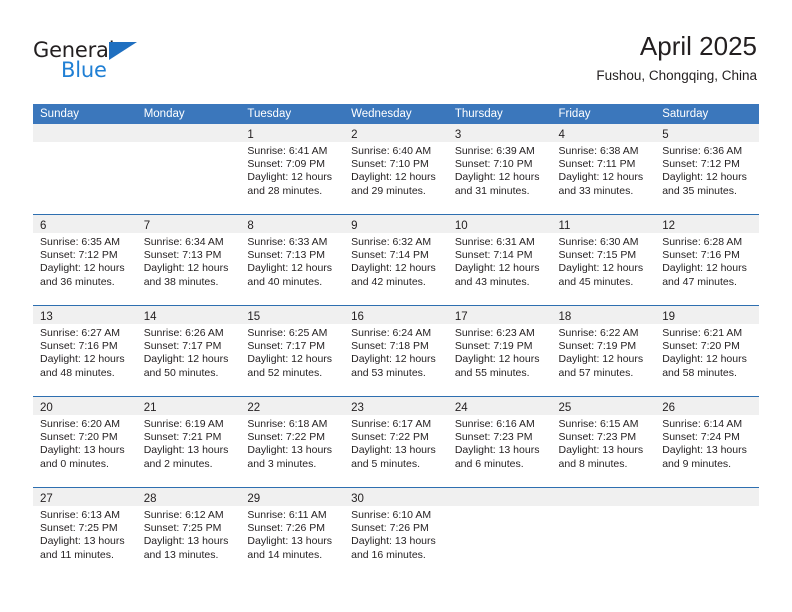 This screenshot has height=612, width=792. What do you see at coordinates (93, 62) in the screenshot?
I see `generalblue-logo: General Blue` at bounding box center [93, 62].